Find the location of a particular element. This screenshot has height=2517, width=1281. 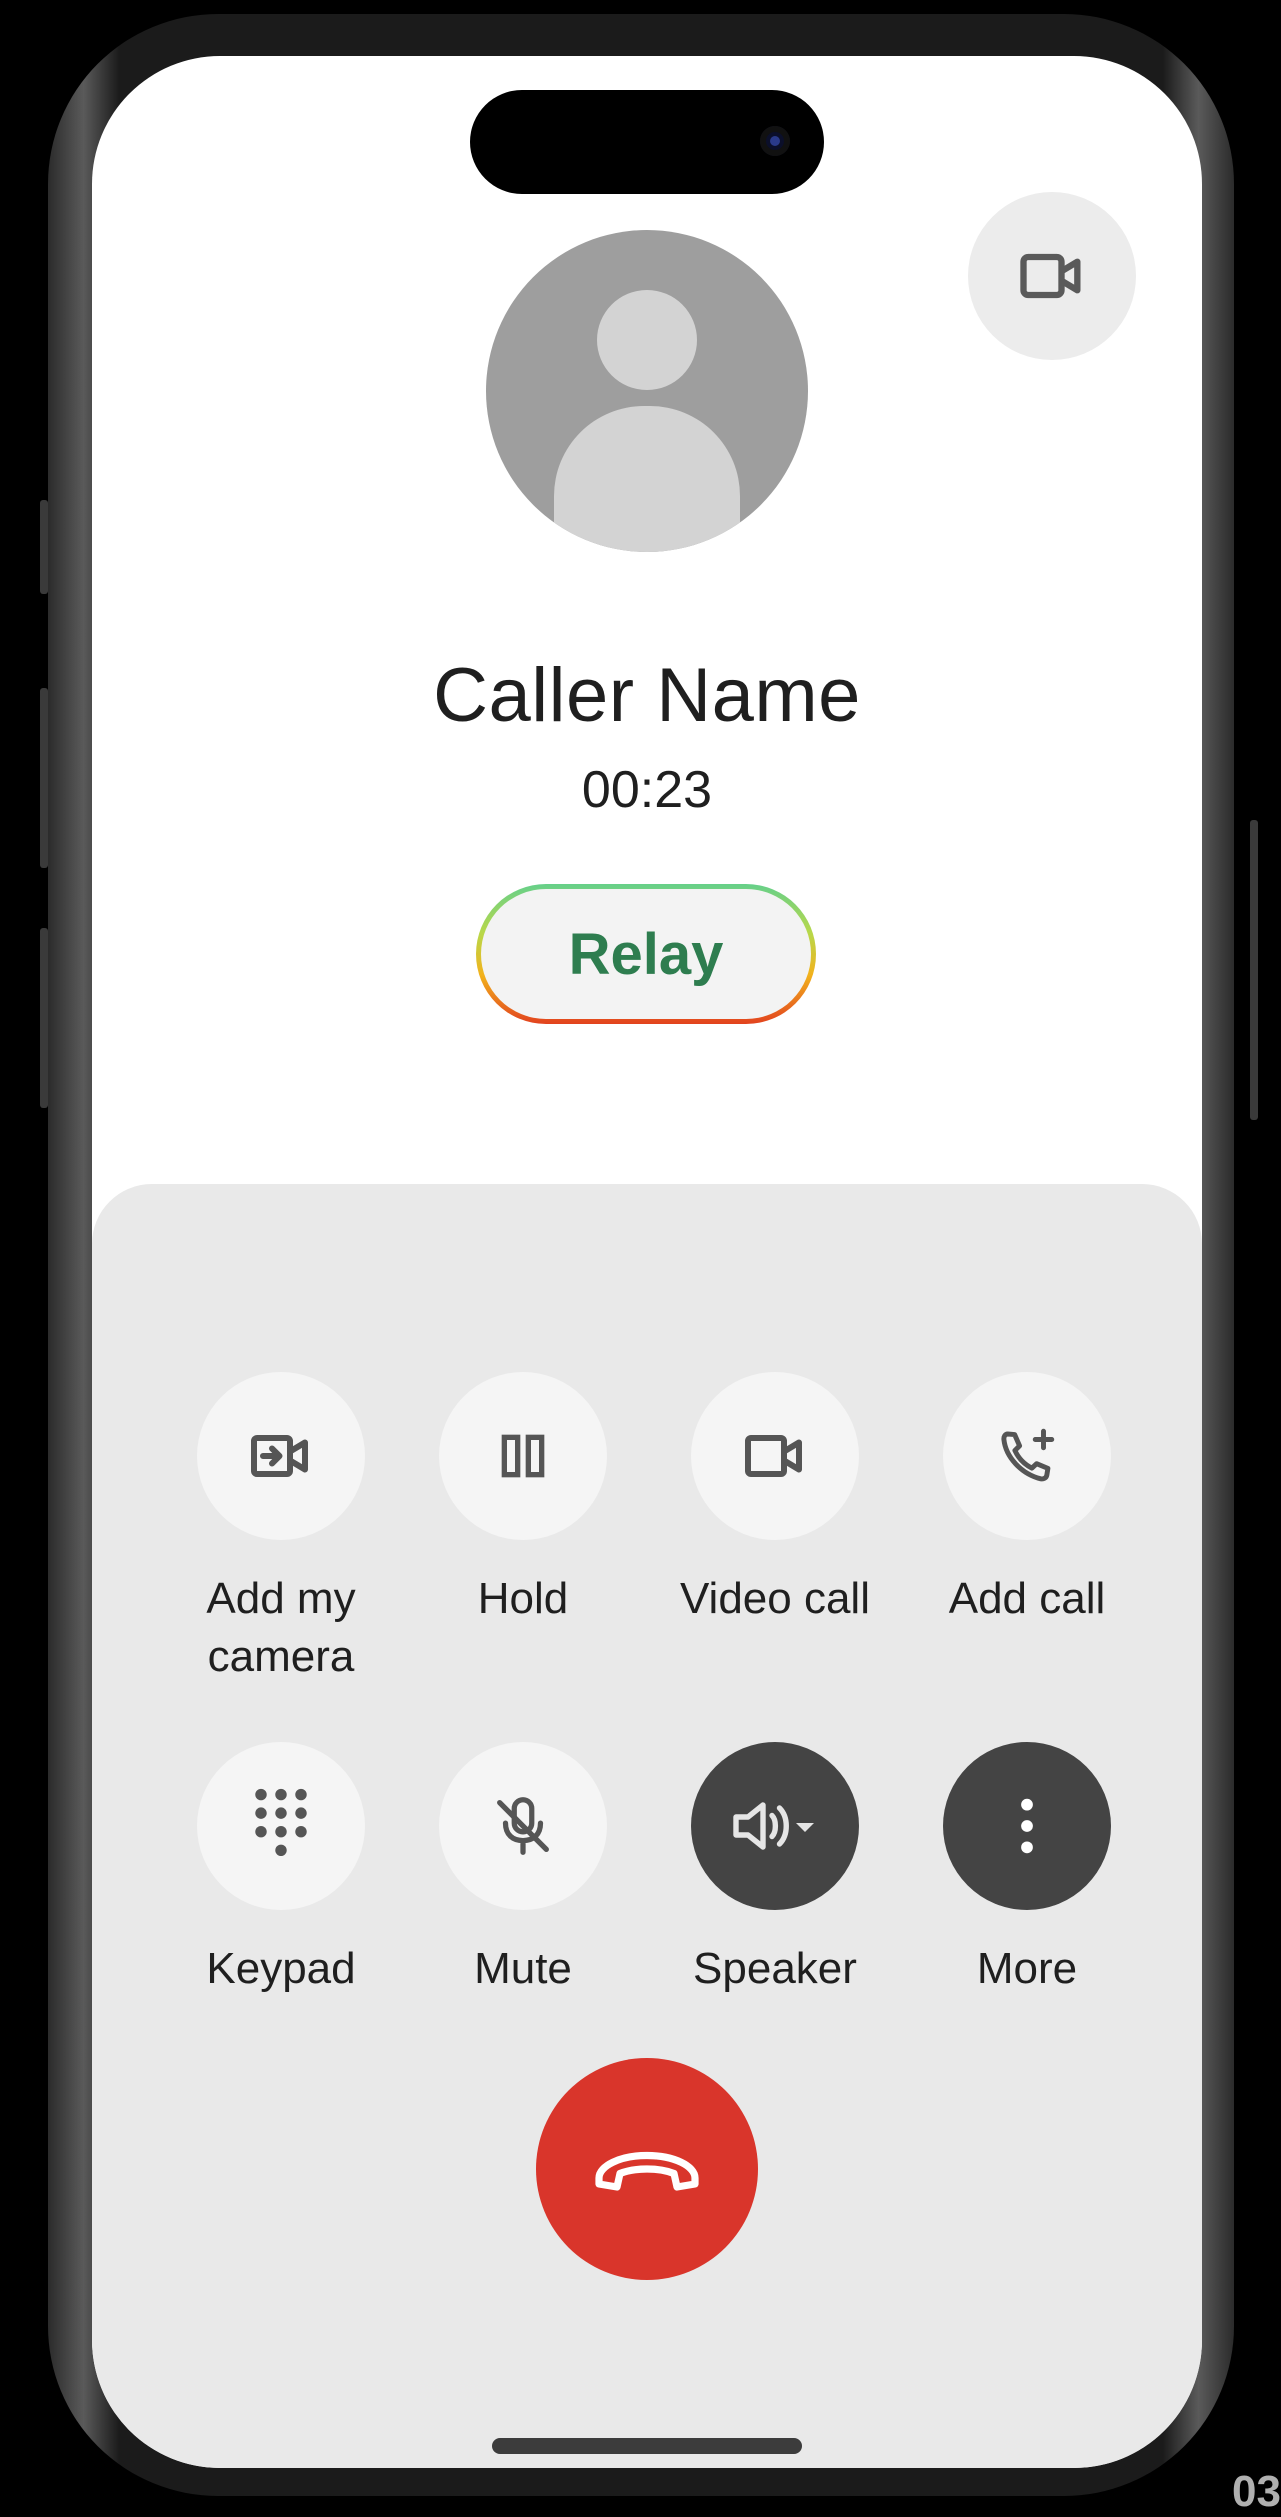

relay-label: Relay is located at coordinates (646, 954).